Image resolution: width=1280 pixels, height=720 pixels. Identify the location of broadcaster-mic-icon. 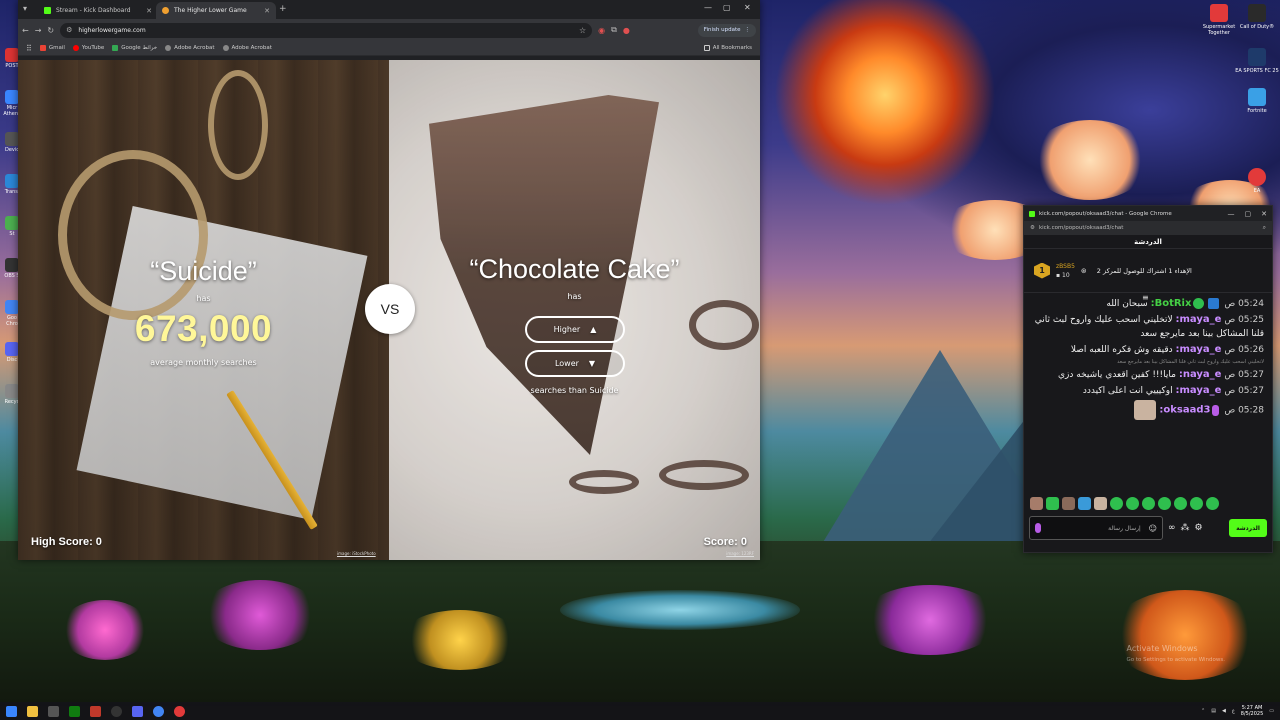
(1216, 410).